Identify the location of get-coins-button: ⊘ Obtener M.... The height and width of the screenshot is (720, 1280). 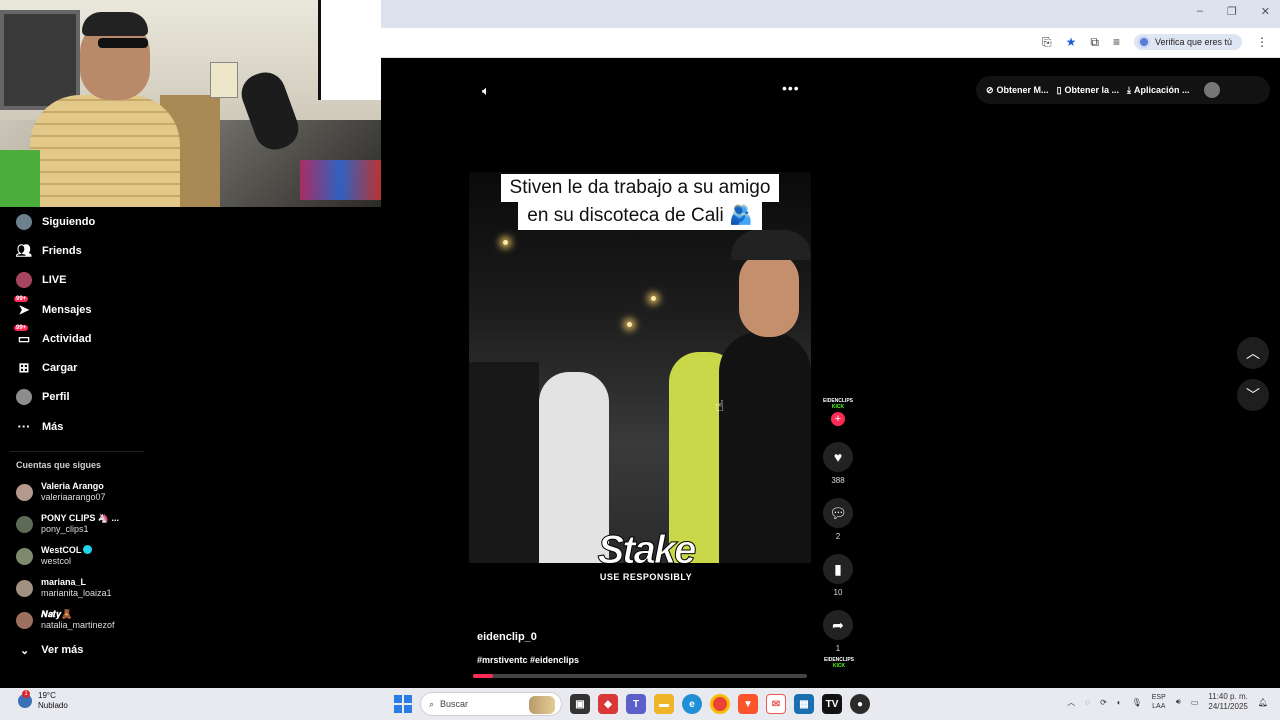
(1017, 90).